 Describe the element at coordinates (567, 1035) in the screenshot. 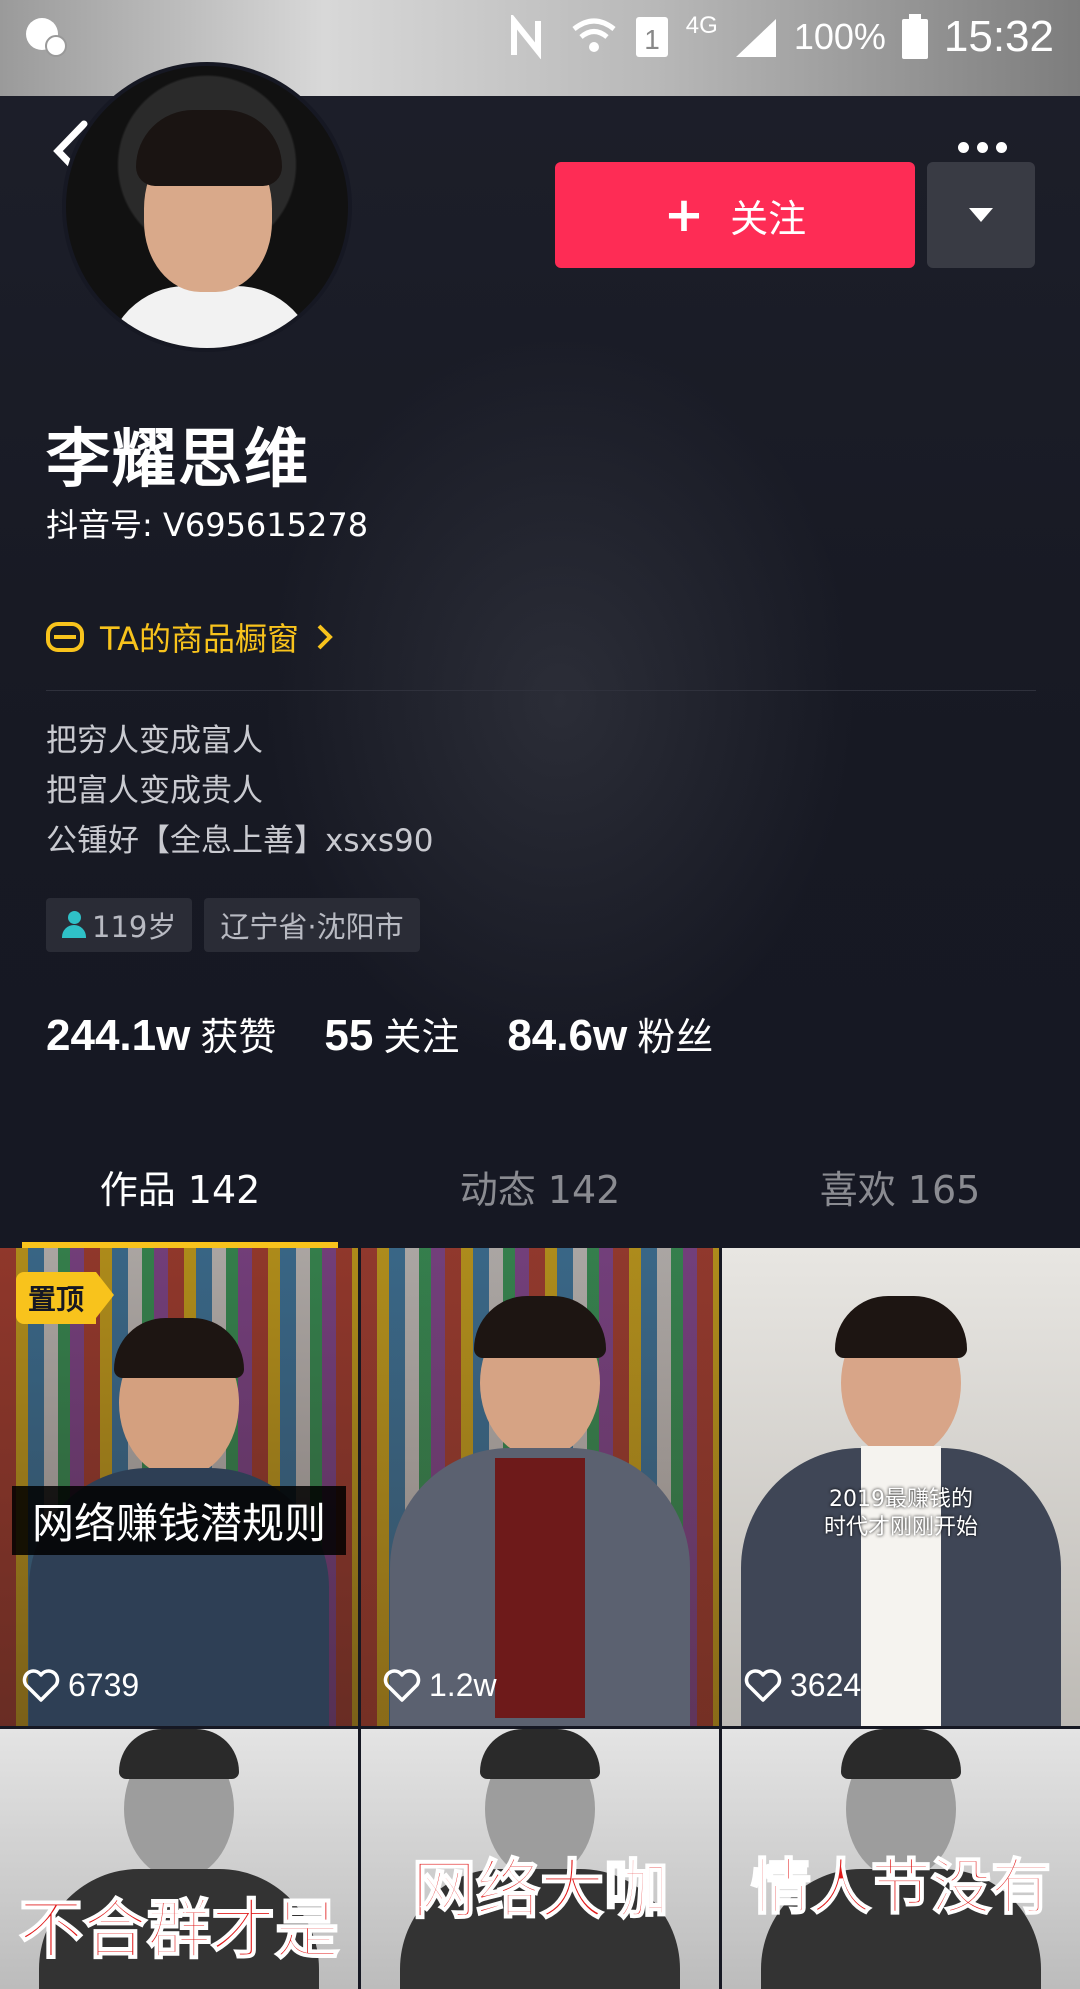

I see `stat-number: 84.6w` at that location.